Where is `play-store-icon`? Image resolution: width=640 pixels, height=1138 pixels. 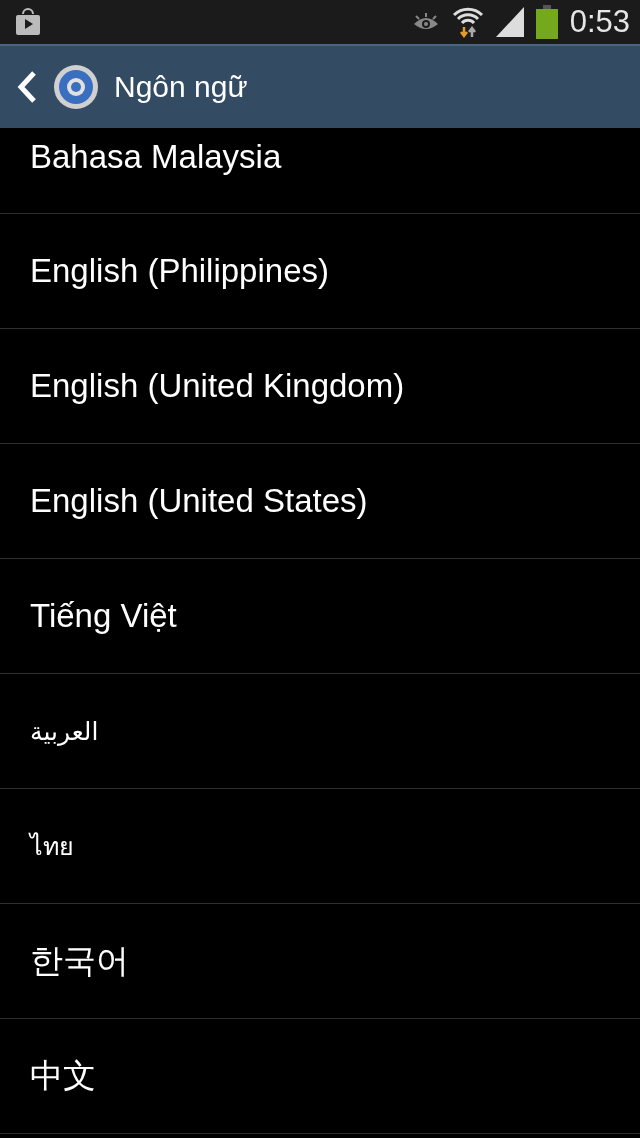 play-store-icon is located at coordinates (28, 22).